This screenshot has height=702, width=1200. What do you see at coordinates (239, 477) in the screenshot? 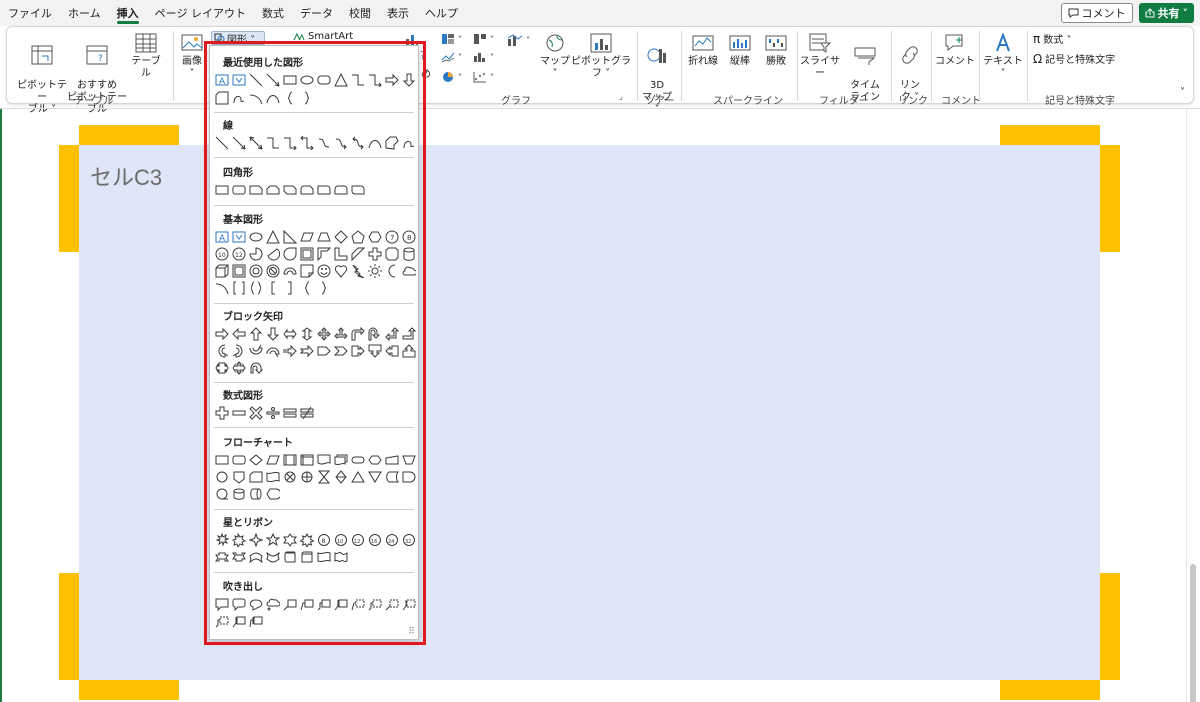
I see `flowchart-offpage-connector-shape` at bounding box center [239, 477].